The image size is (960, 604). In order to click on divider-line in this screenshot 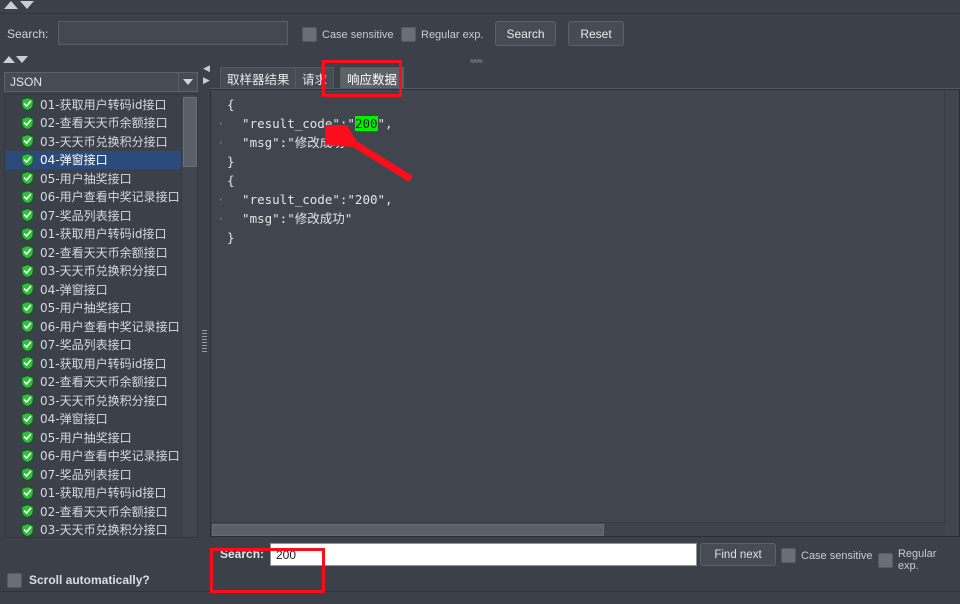, I will do `click(480, 13)`.